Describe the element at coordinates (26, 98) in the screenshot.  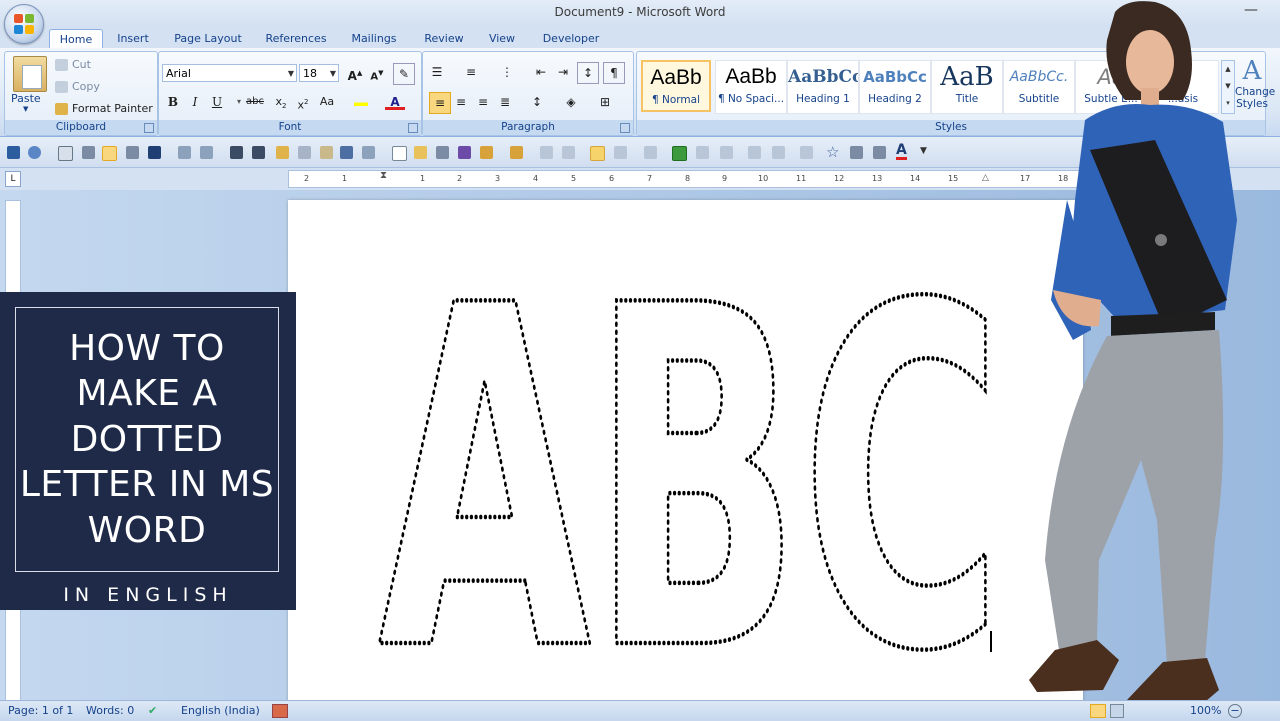
I see `paste-button: Paste` at that location.